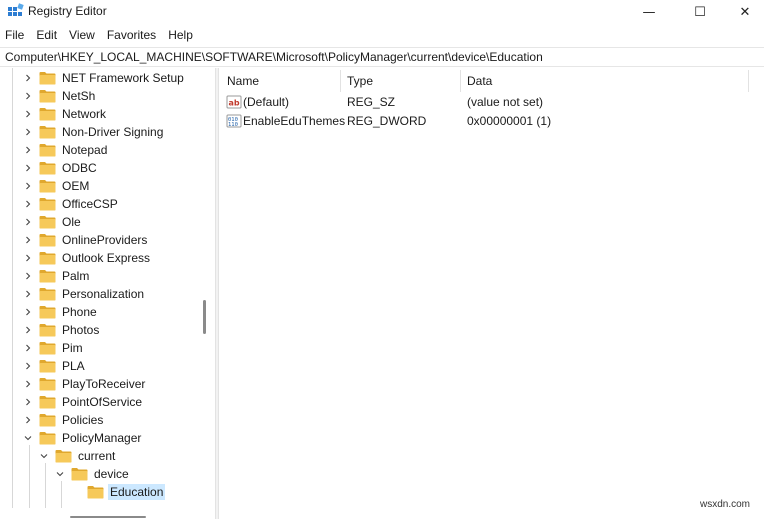  I want to click on menu-help: Help, so click(180, 35).